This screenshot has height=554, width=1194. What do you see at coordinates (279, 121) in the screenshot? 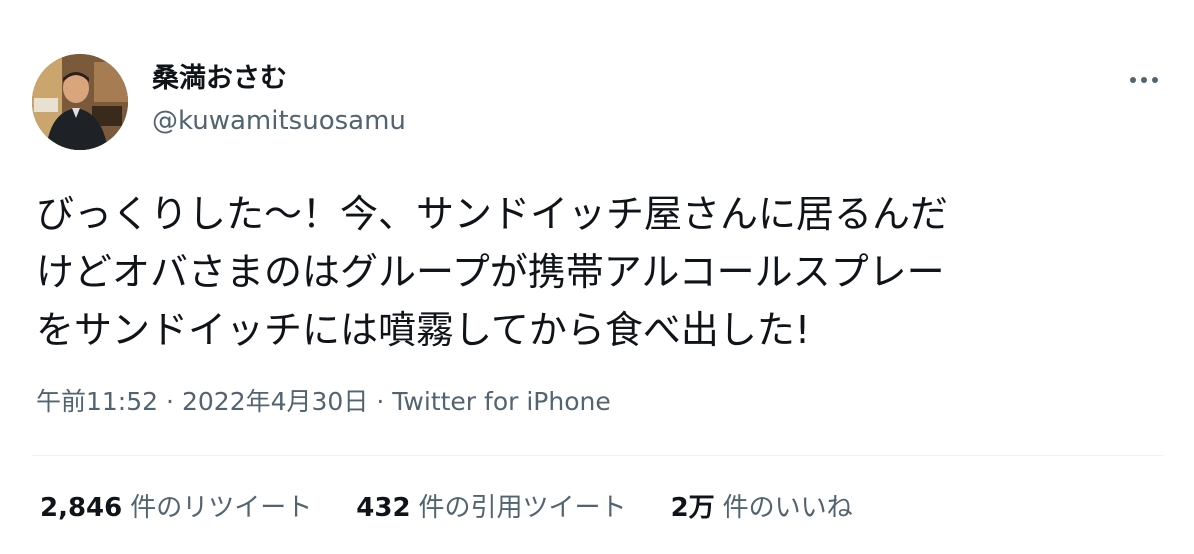
I see `user-handle: @kuwamitsuosamu` at bounding box center [279, 121].